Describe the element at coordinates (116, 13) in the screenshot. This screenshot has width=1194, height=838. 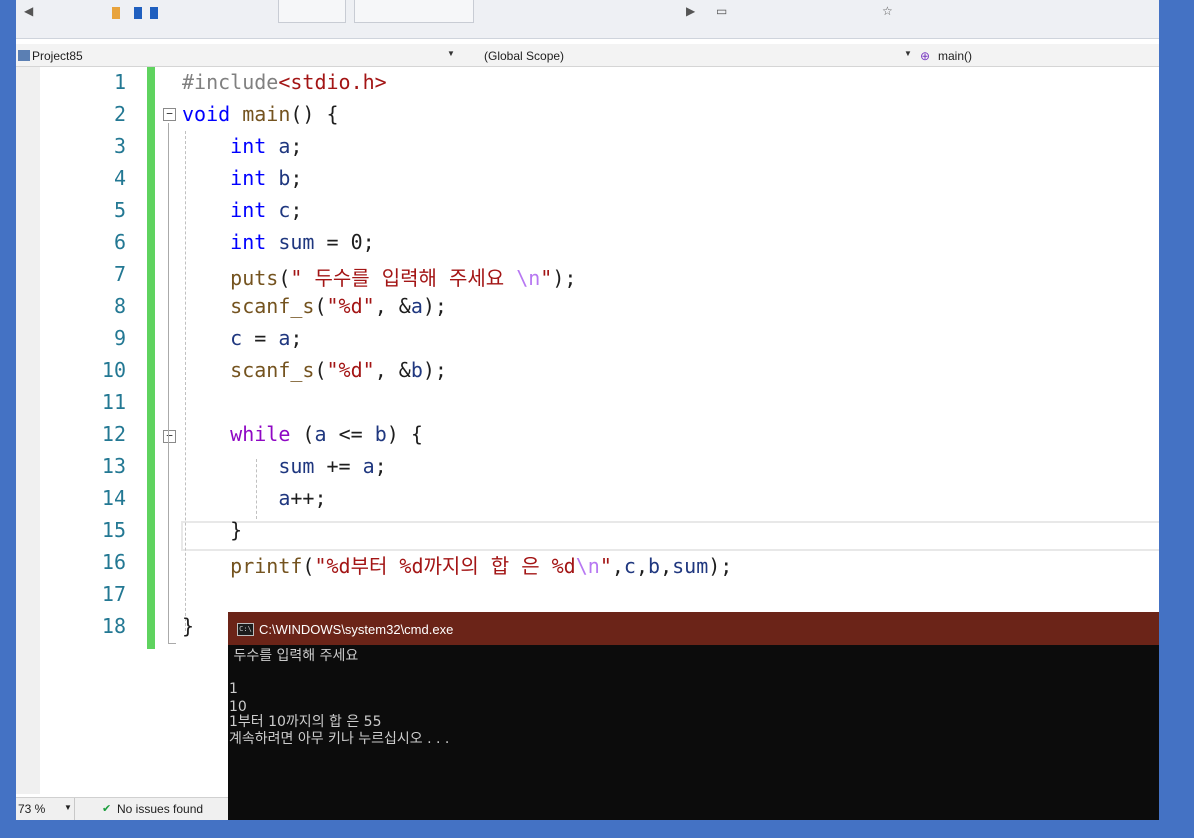
I see `new-project-icon` at that location.